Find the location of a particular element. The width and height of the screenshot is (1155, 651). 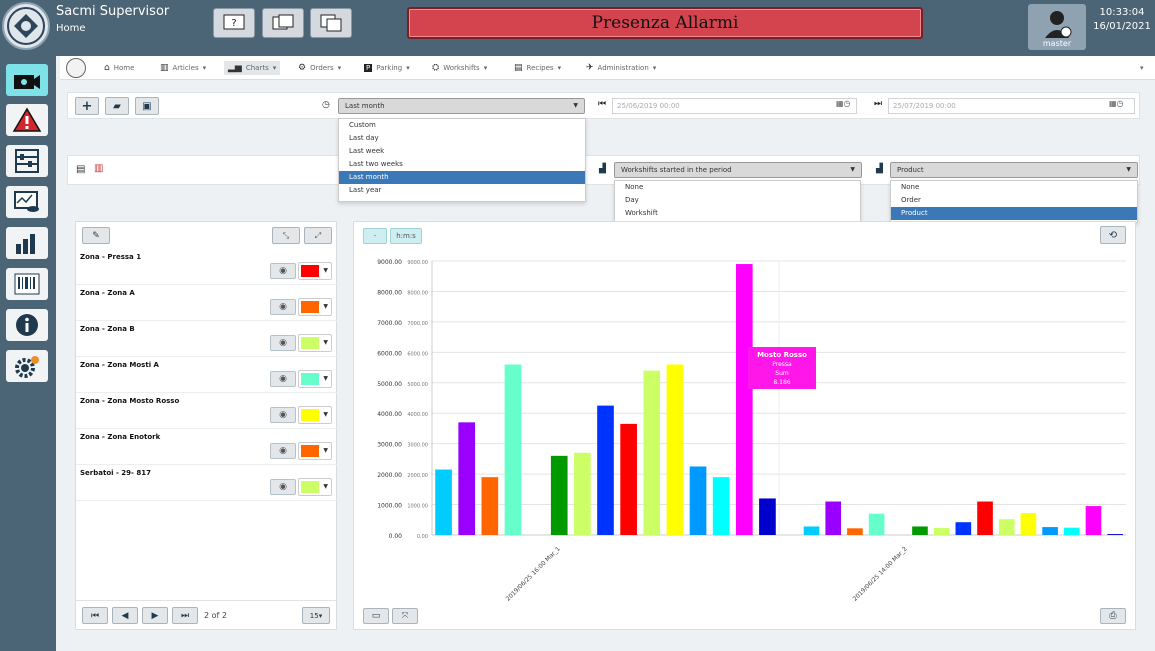

sidebar-barcode-button is located at coordinates (27, 284).